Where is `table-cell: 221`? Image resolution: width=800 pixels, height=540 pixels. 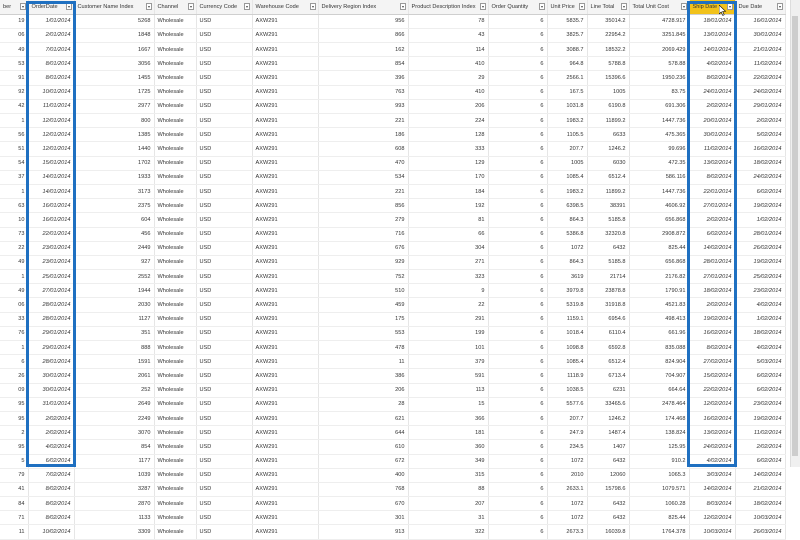 table-cell: 221 is located at coordinates (363, 192).